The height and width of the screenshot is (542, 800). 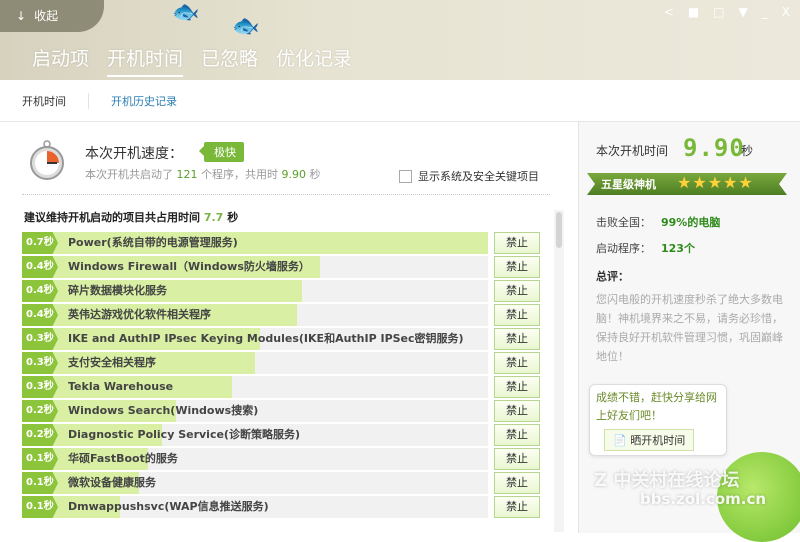 What do you see at coordinates (233, 217) in the screenshot?
I see `list-title-unit: 秒` at bounding box center [233, 217].